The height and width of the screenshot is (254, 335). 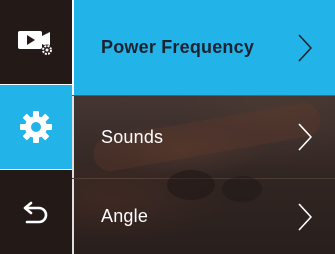 I want to click on menu-item-label: Power Frequency, so click(x=178, y=47).